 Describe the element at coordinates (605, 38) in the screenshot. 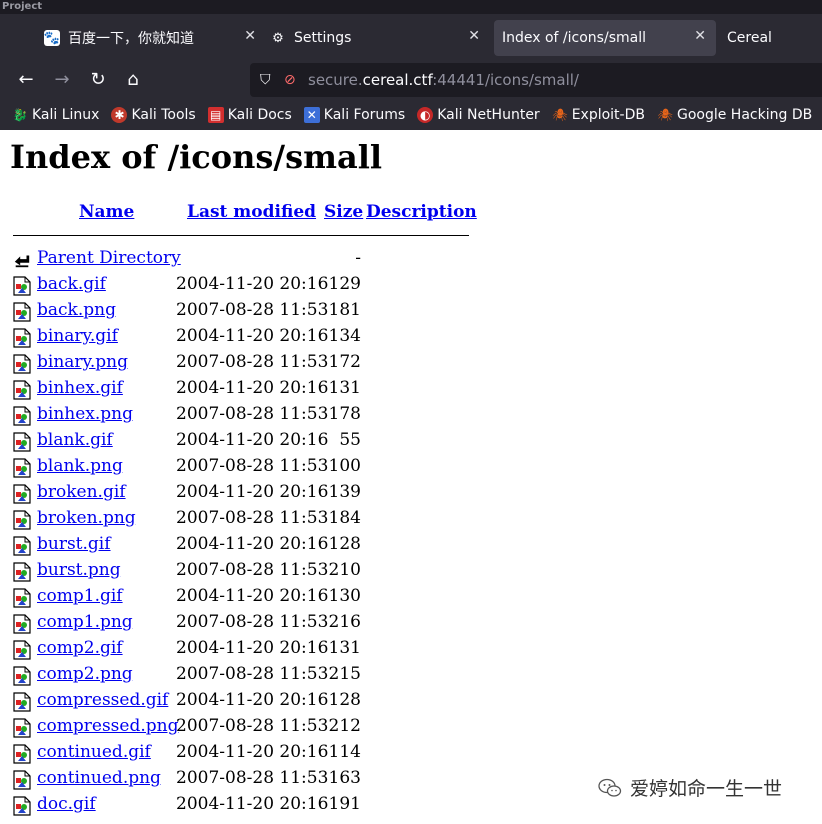

I see `tab-index-of-icons-small: Index of /icons/small ✕` at that location.